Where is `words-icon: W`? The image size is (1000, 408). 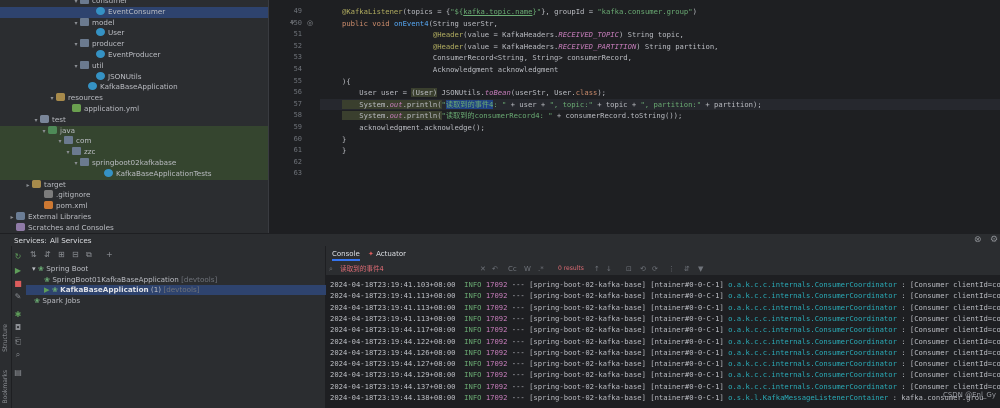 words-icon: W is located at coordinates (527, 269).